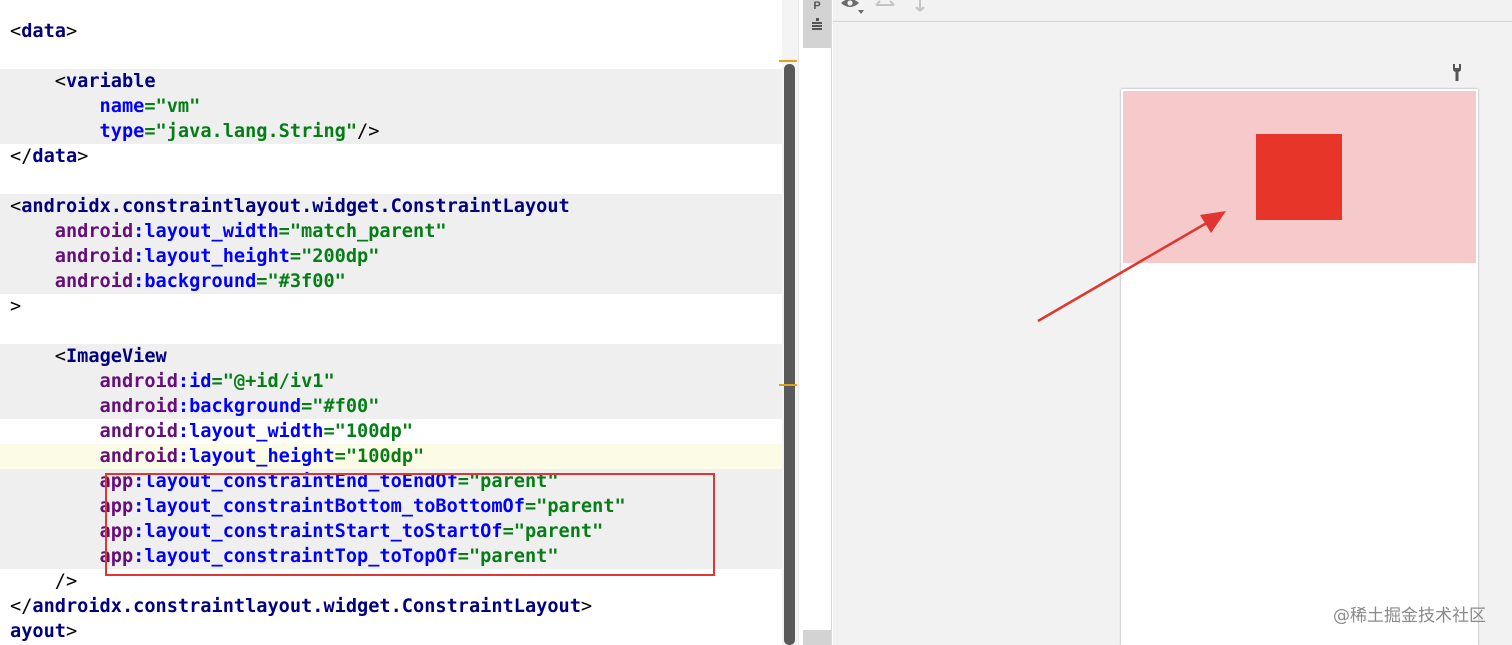  Describe the element at coordinates (817, 24) in the screenshot. I see `palette-icon` at that location.